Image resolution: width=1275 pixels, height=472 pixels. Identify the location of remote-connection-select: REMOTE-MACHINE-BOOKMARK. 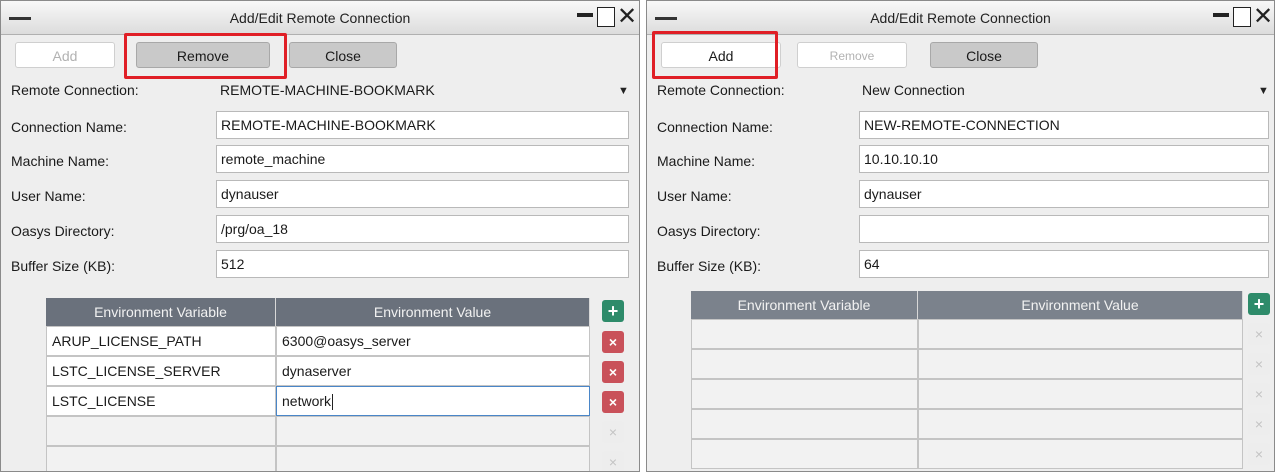
(327, 90).